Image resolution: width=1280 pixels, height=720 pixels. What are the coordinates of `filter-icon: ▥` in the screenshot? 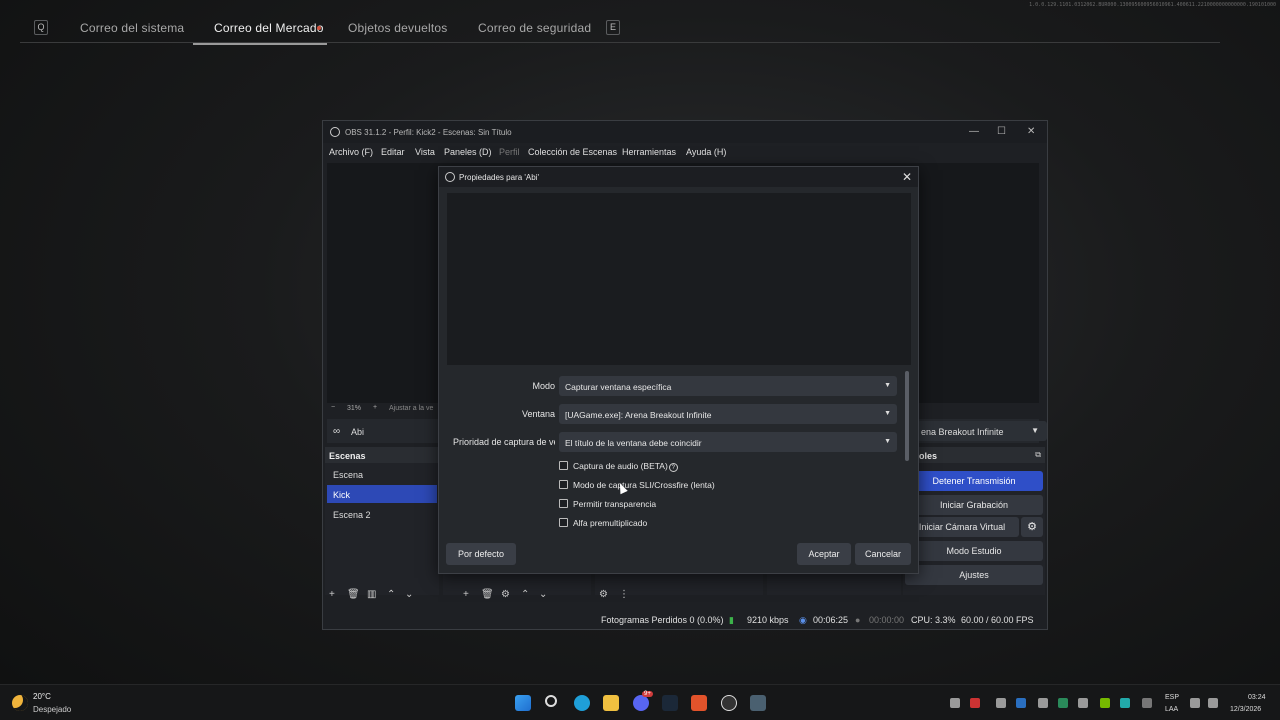 It's located at (371, 594).